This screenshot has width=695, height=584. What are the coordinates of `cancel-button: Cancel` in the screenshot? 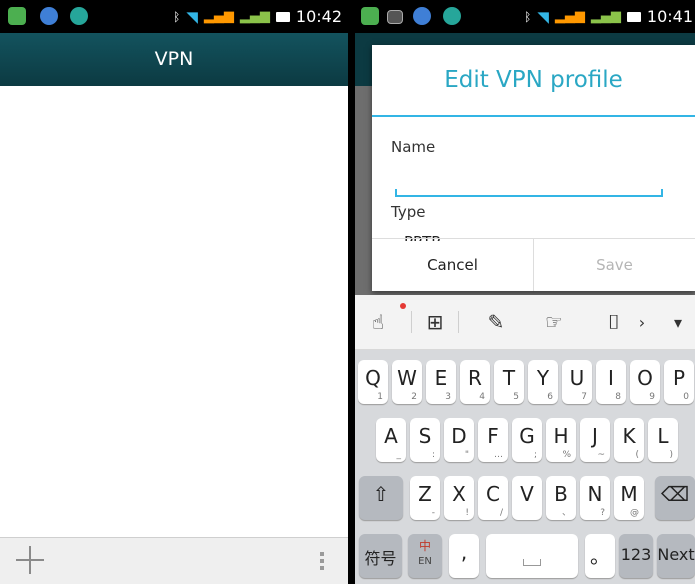 It's located at (453, 265).